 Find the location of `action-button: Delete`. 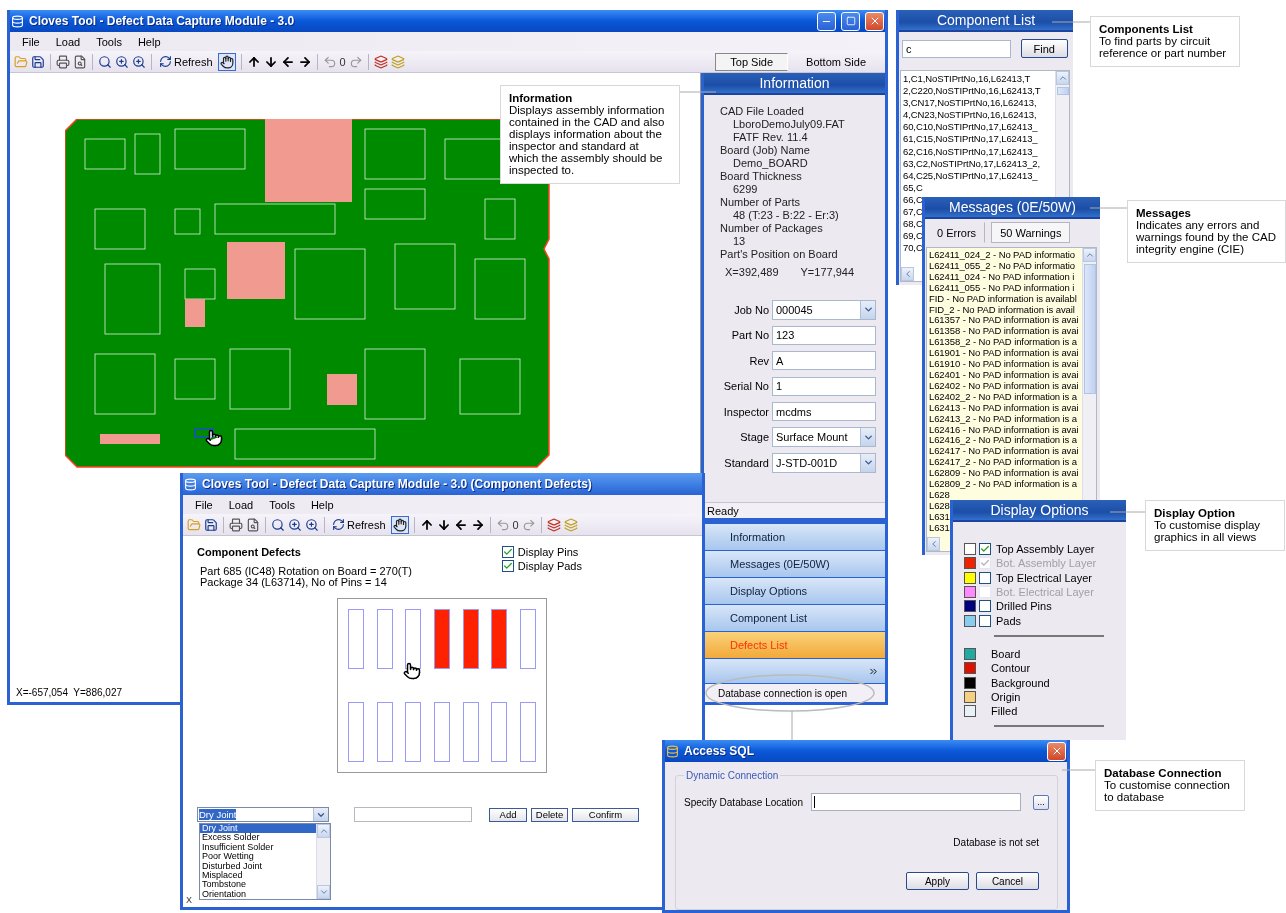

action-button: Delete is located at coordinates (549, 814).